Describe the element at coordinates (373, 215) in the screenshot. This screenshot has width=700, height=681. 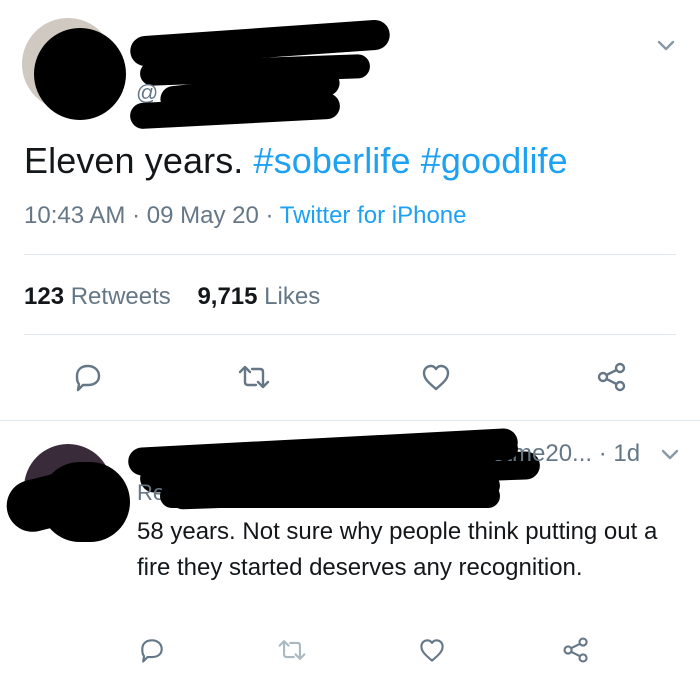
I see `tweet-client-link: Twitter for iPhone` at that location.